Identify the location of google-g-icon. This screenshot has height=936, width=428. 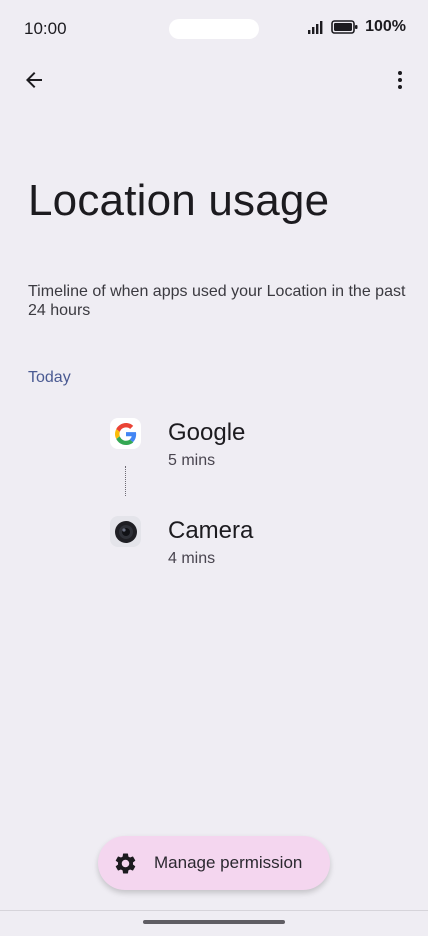
(125, 433).